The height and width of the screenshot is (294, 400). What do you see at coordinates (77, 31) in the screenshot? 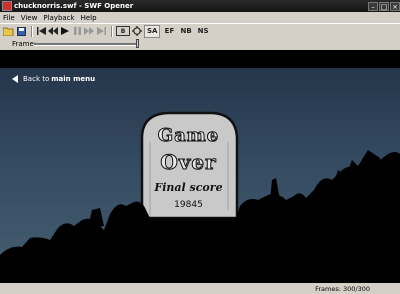
I see `pause-icon` at bounding box center [77, 31].